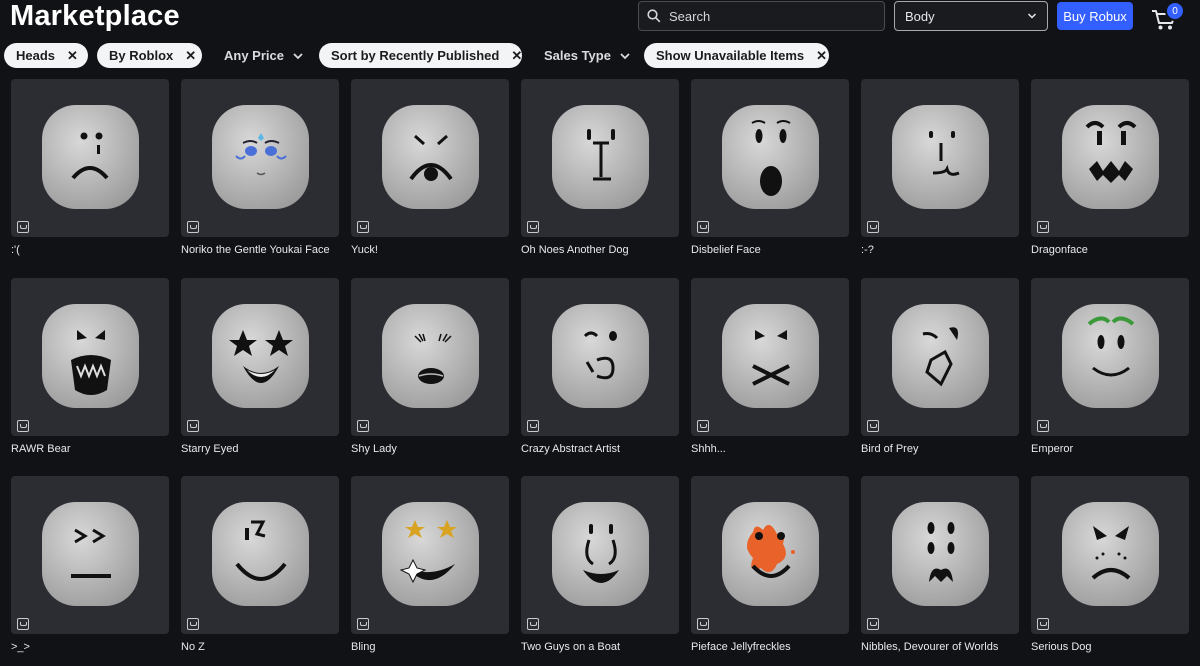 Image resolution: width=1200 pixels, height=666 pixels. What do you see at coordinates (1095, 16) in the screenshot?
I see `buy-robux-button: Buy Robux` at bounding box center [1095, 16].